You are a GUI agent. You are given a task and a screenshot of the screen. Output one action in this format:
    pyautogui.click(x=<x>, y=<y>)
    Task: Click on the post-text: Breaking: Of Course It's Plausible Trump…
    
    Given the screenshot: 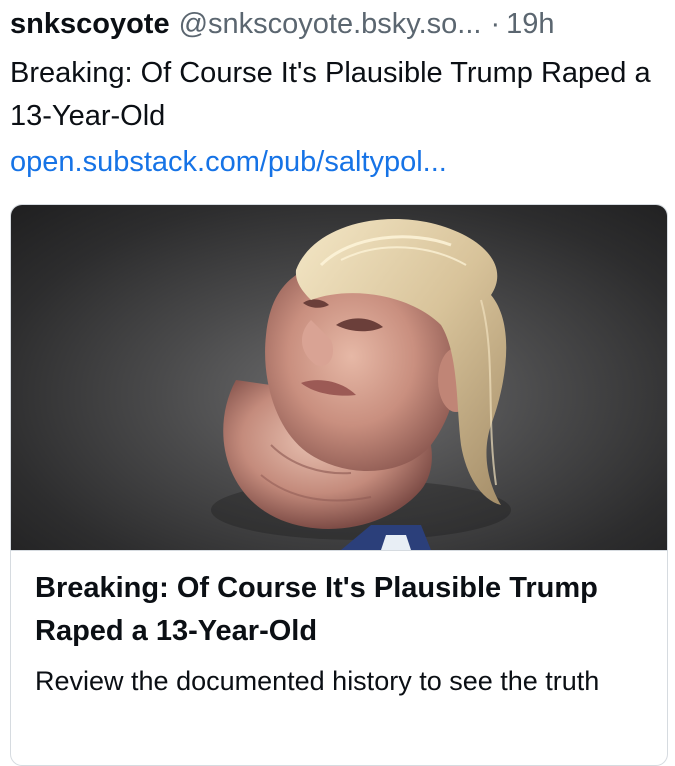 What is the action you would take?
    pyautogui.click(x=330, y=94)
    